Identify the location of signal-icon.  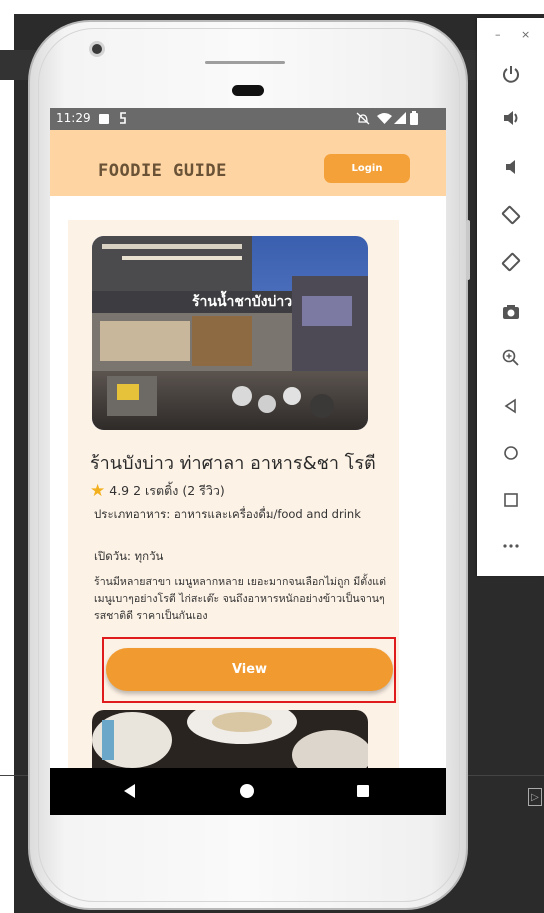
(400, 118).